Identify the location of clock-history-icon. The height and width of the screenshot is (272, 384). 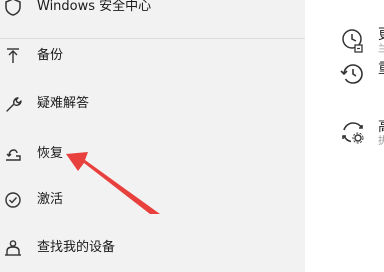
(353, 41).